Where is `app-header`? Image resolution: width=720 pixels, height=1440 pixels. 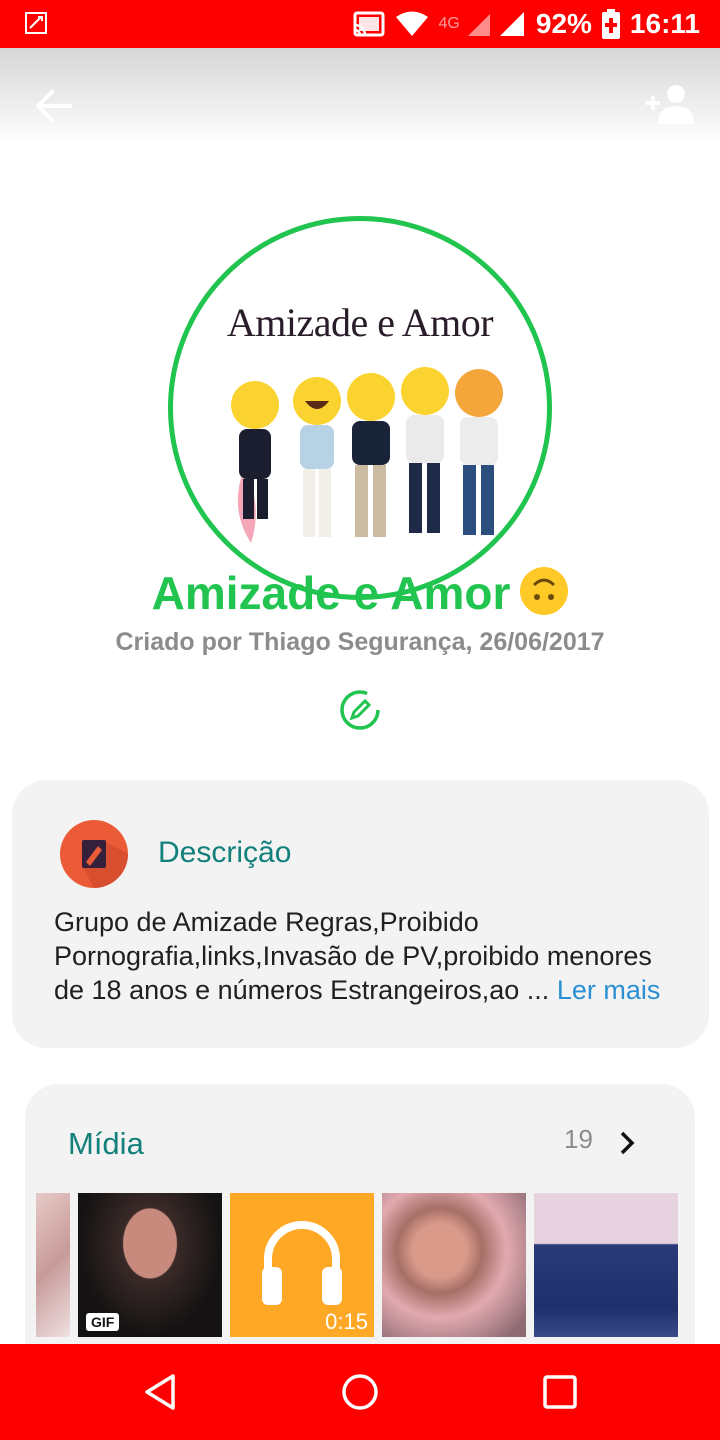
app-header is located at coordinates (360, 95).